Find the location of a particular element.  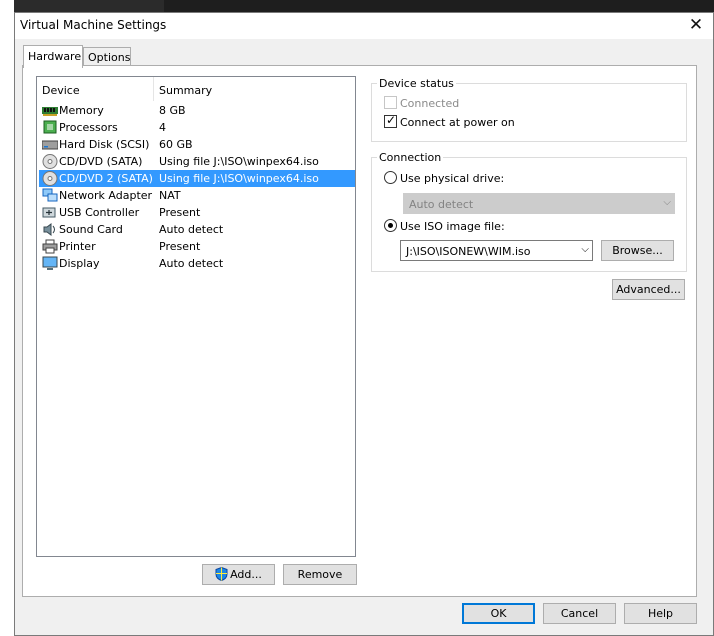

use-physical-drive-radio is located at coordinates (390, 177).